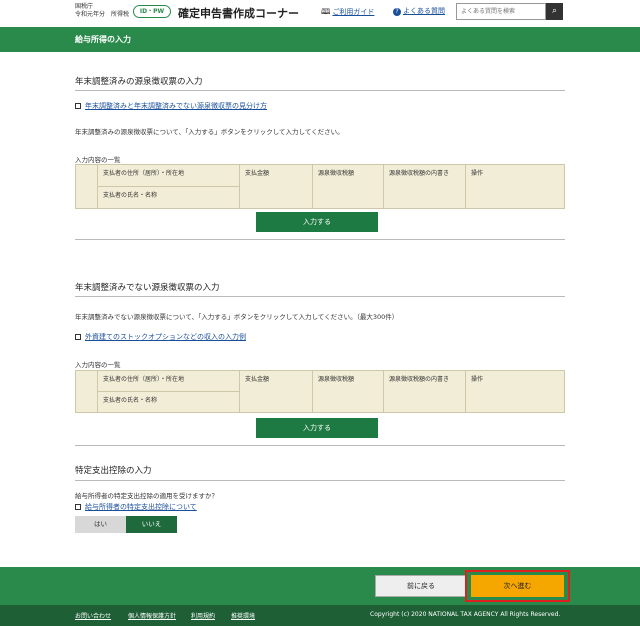  I want to click on tax-year-label: 令和元年分 所得税, so click(102, 14).